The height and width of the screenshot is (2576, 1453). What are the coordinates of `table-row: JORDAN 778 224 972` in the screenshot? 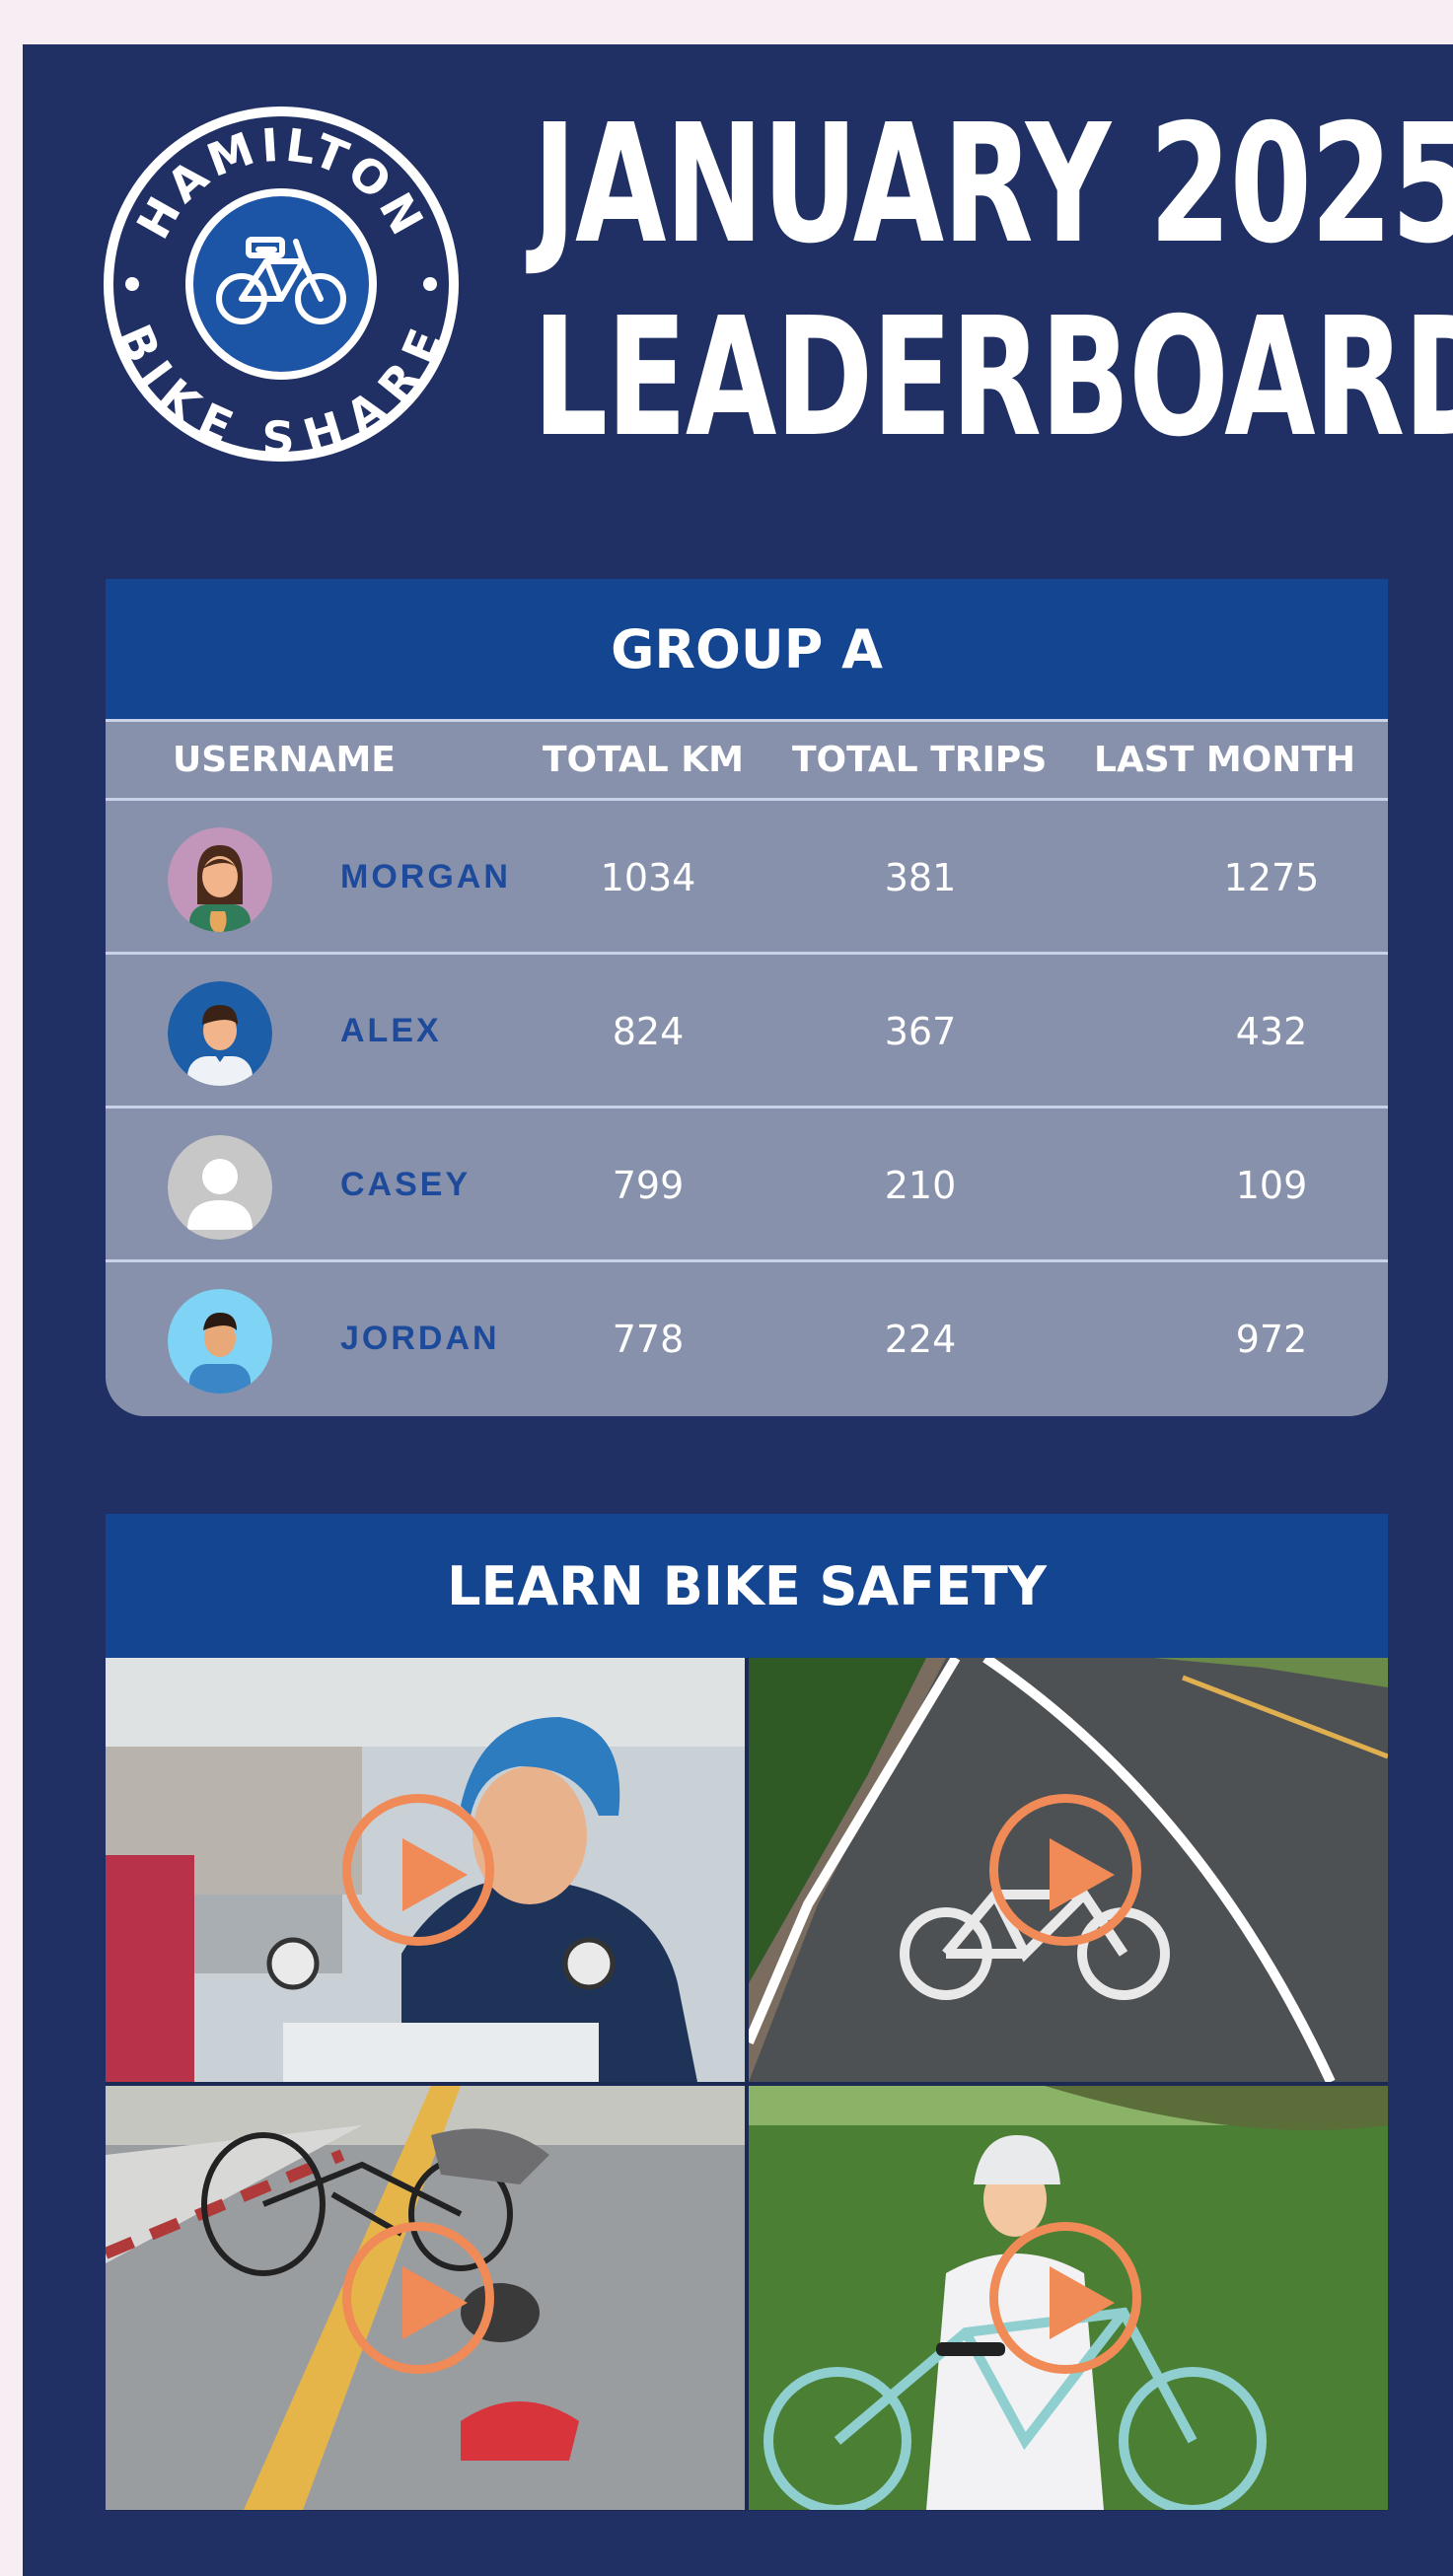 It's located at (747, 1339).